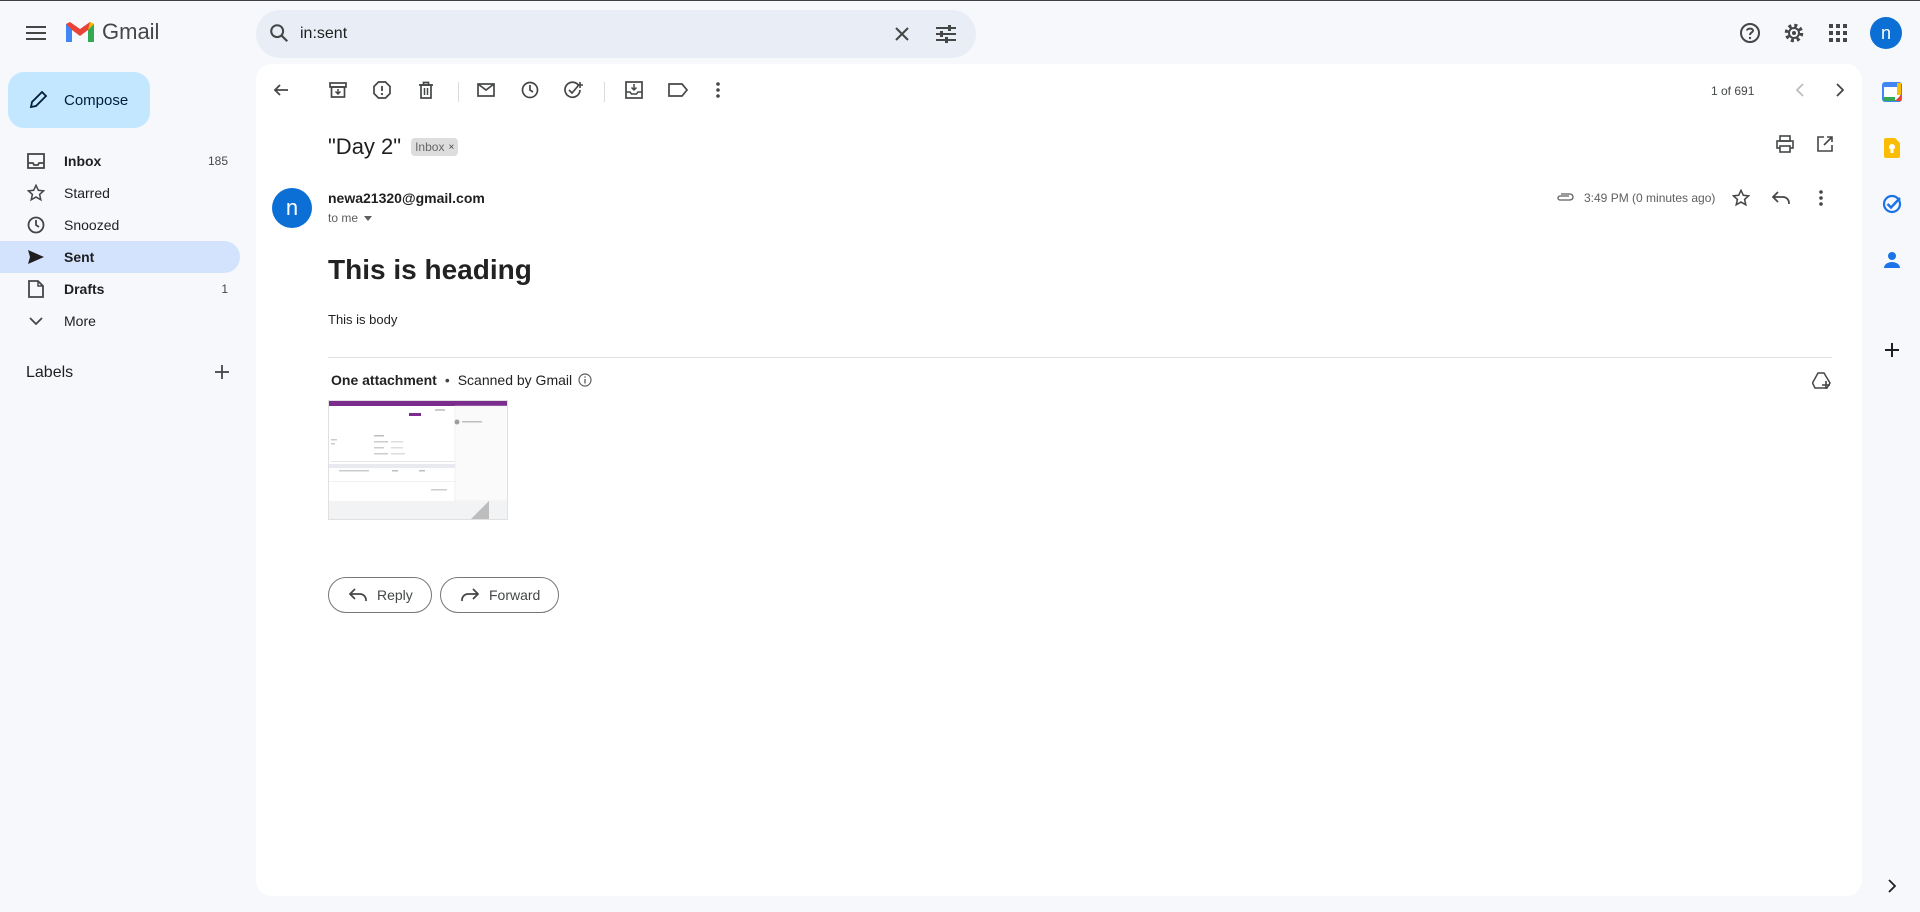 The image size is (1920, 912). Describe the element at coordinates (79, 257) in the screenshot. I see `sidebar-item-label: Sent` at that location.